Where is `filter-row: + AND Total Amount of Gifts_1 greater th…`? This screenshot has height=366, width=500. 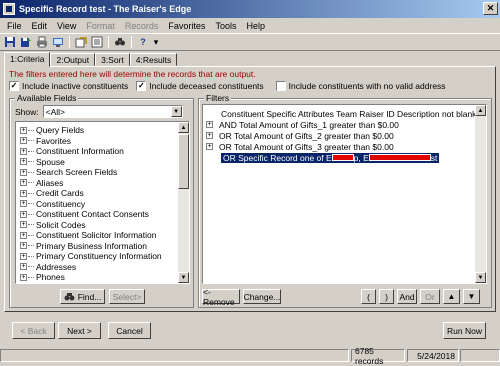 filter-row: + AND Total Amount of Gifts_1 greater th… is located at coordinates (346, 124).